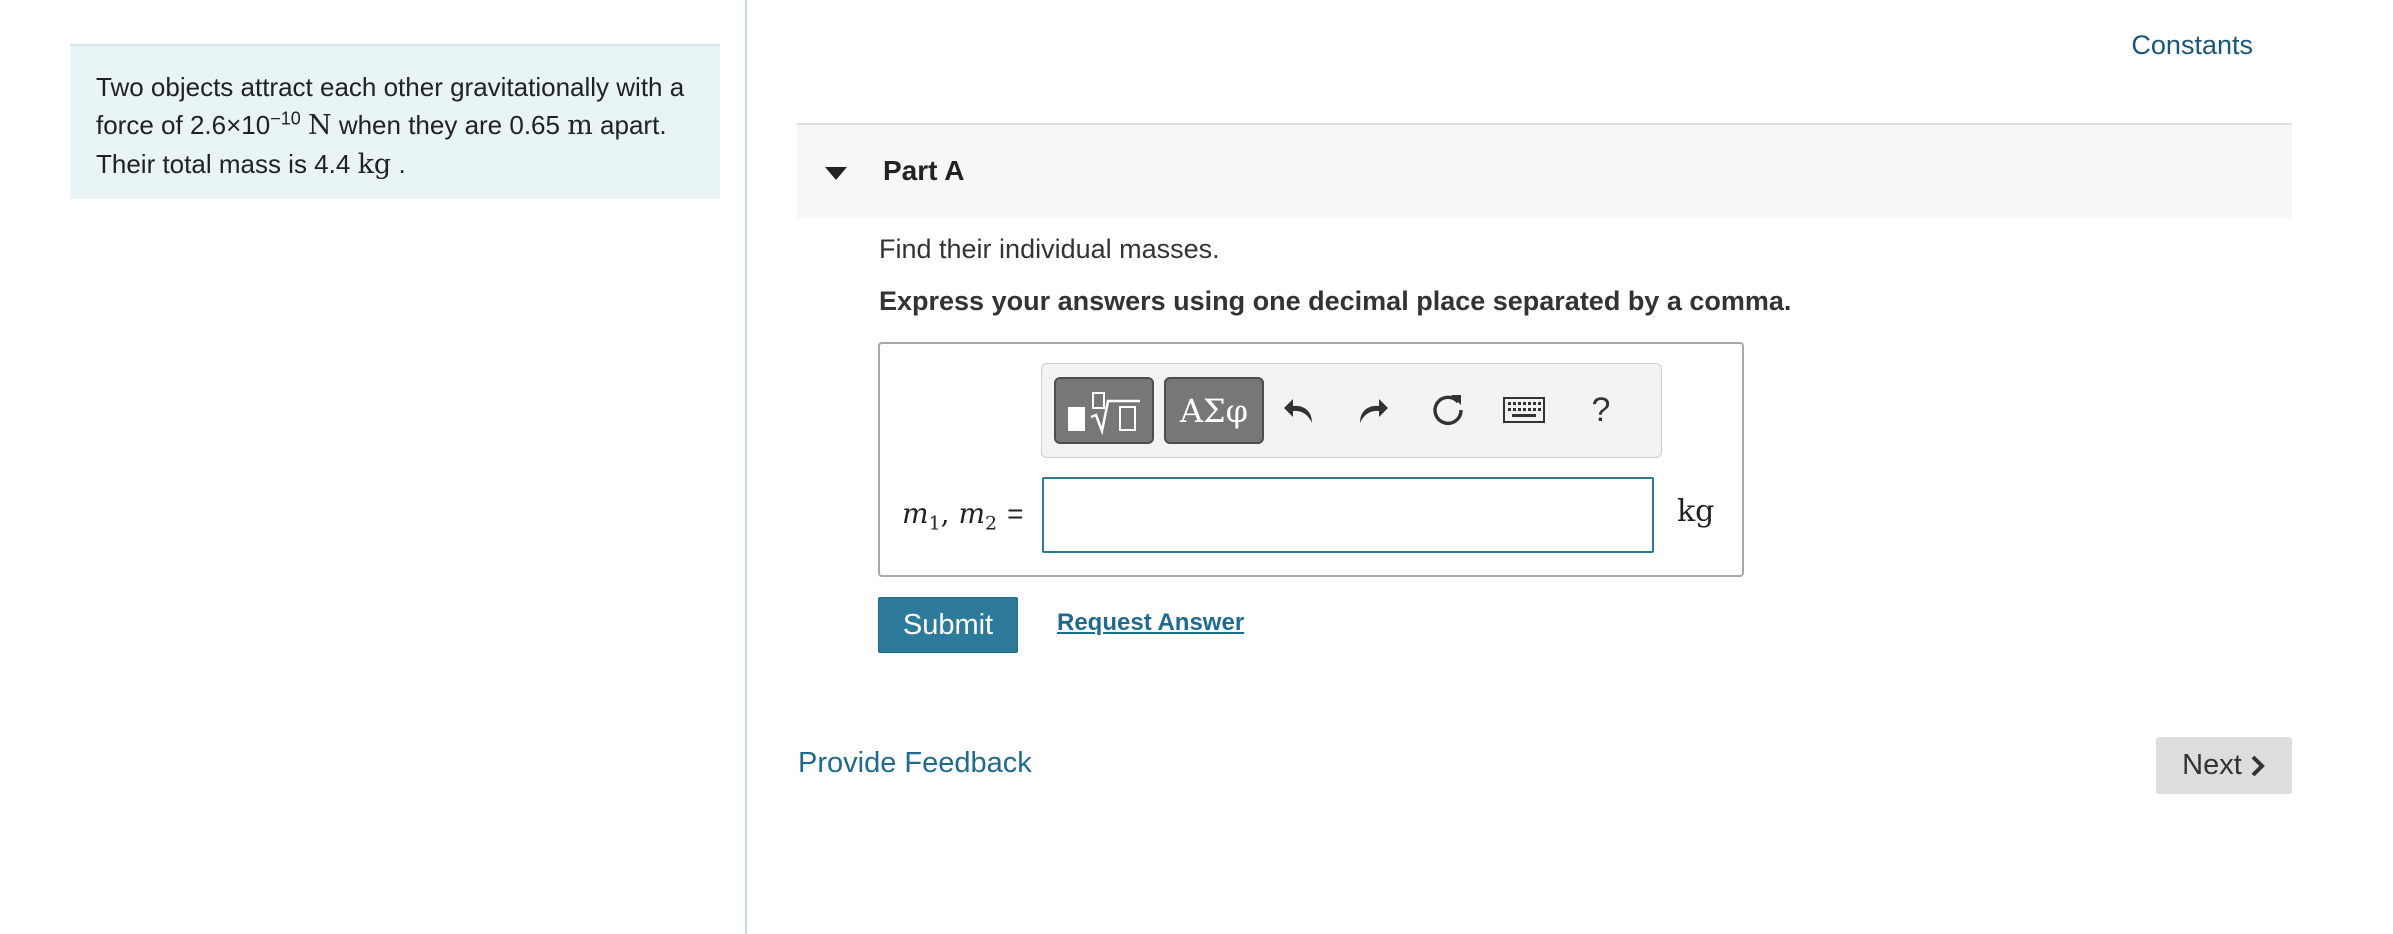 The width and height of the screenshot is (2393, 934). I want to click on answer-input, so click(1348, 515).